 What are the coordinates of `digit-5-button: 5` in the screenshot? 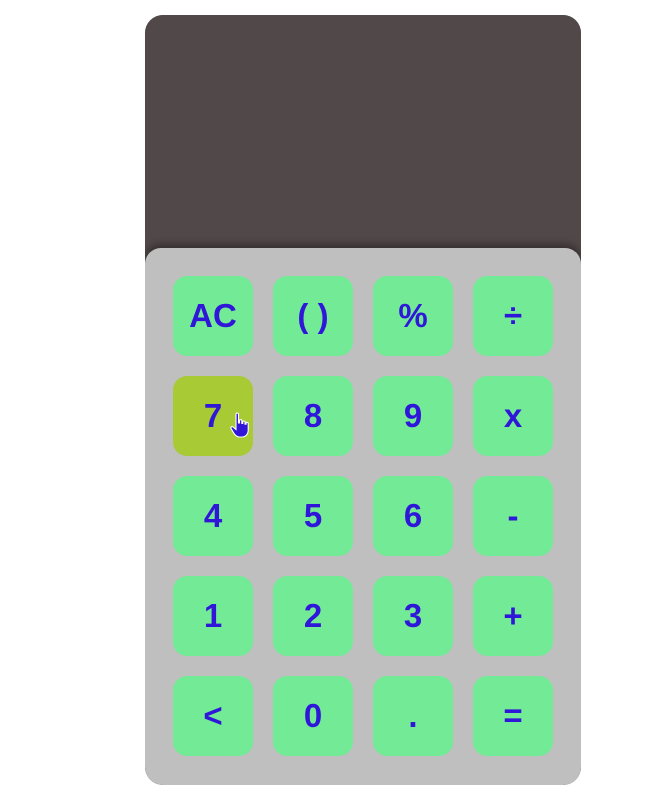 It's located at (313, 516).